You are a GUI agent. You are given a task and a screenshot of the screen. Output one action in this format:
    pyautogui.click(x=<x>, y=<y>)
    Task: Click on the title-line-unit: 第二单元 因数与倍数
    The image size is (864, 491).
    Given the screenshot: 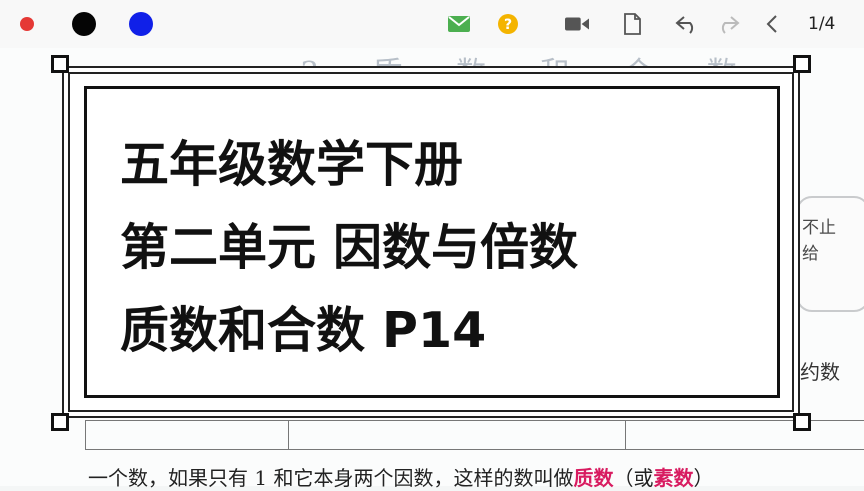 What is the action you would take?
    pyautogui.click(x=349, y=247)
    